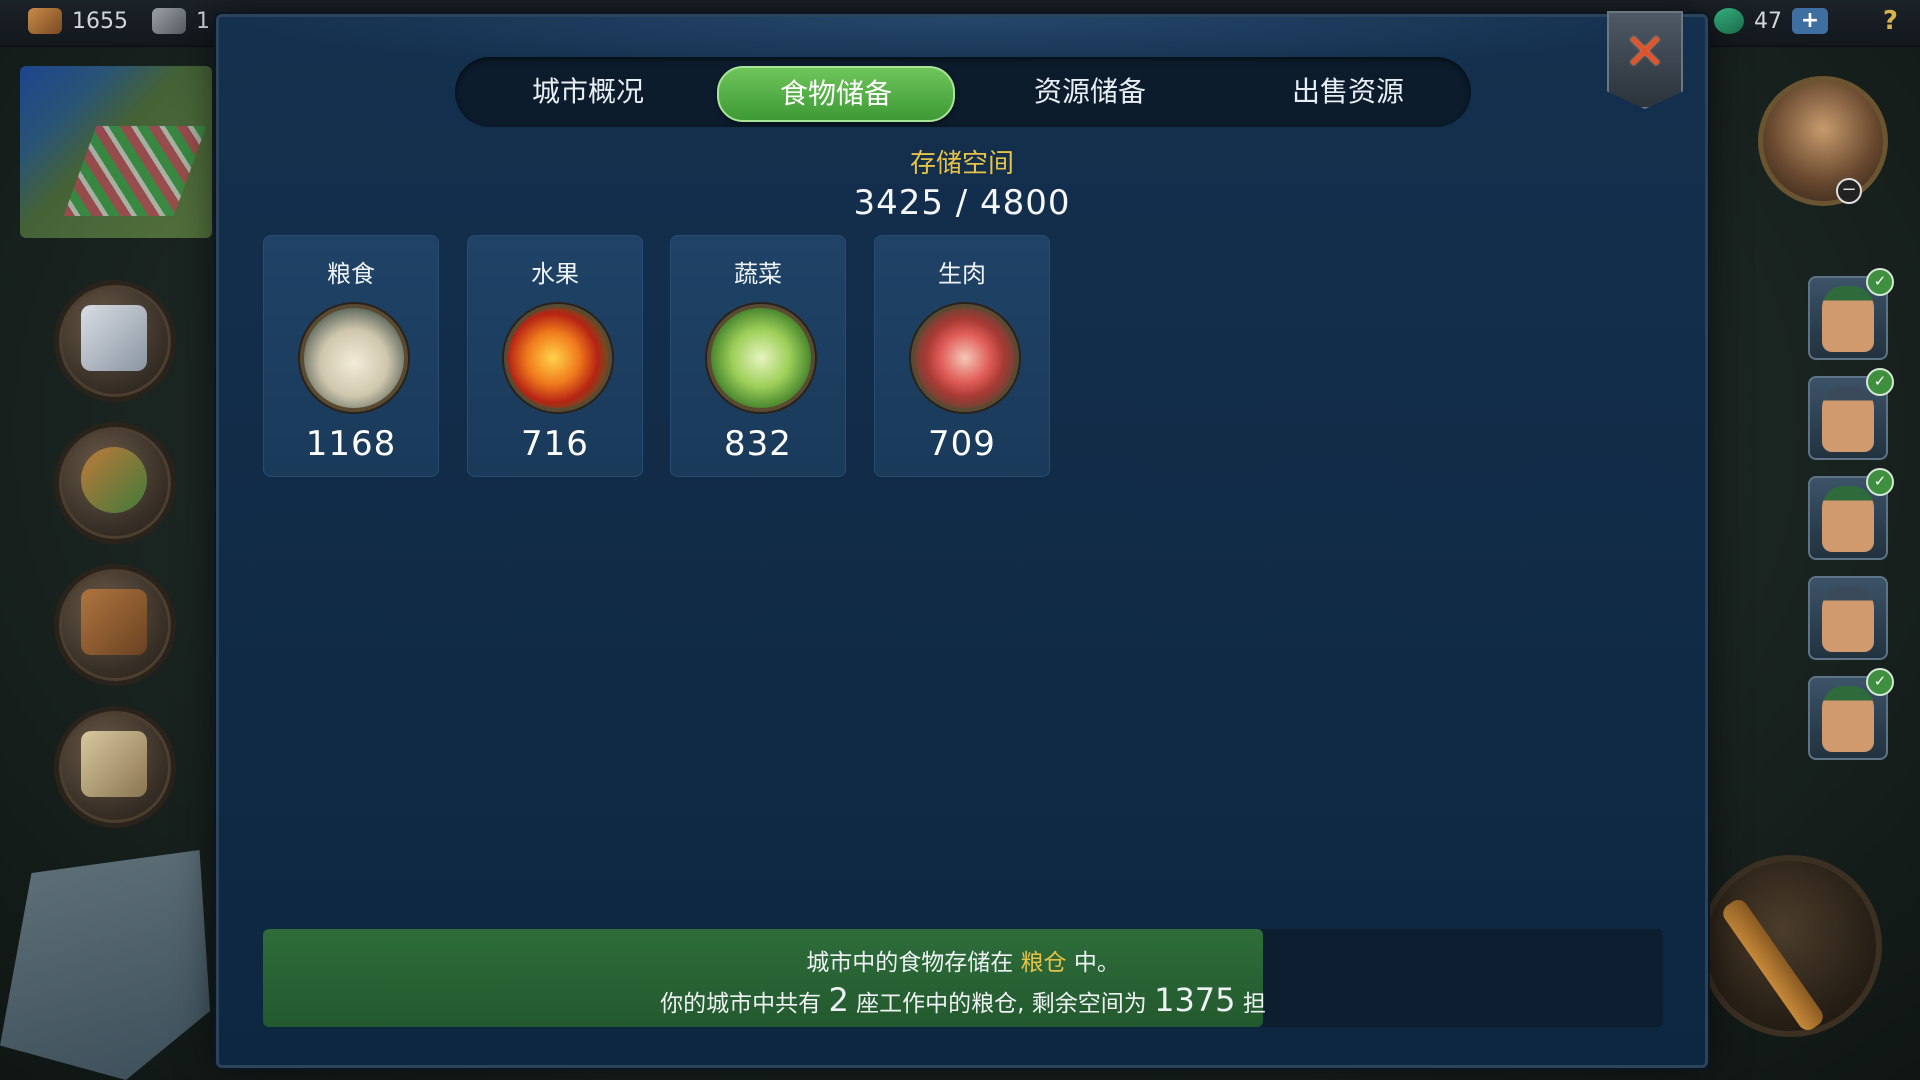 The width and height of the screenshot is (1920, 1080). What do you see at coordinates (965, 358) in the screenshot?
I see `raw-meat-icon` at bounding box center [965, 358].